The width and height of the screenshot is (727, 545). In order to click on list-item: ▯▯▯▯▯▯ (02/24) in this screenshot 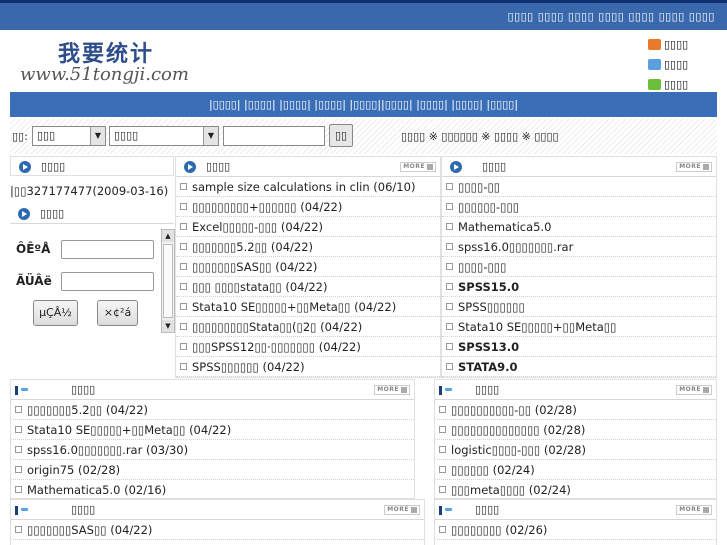, I will do `click(575, 470)`.